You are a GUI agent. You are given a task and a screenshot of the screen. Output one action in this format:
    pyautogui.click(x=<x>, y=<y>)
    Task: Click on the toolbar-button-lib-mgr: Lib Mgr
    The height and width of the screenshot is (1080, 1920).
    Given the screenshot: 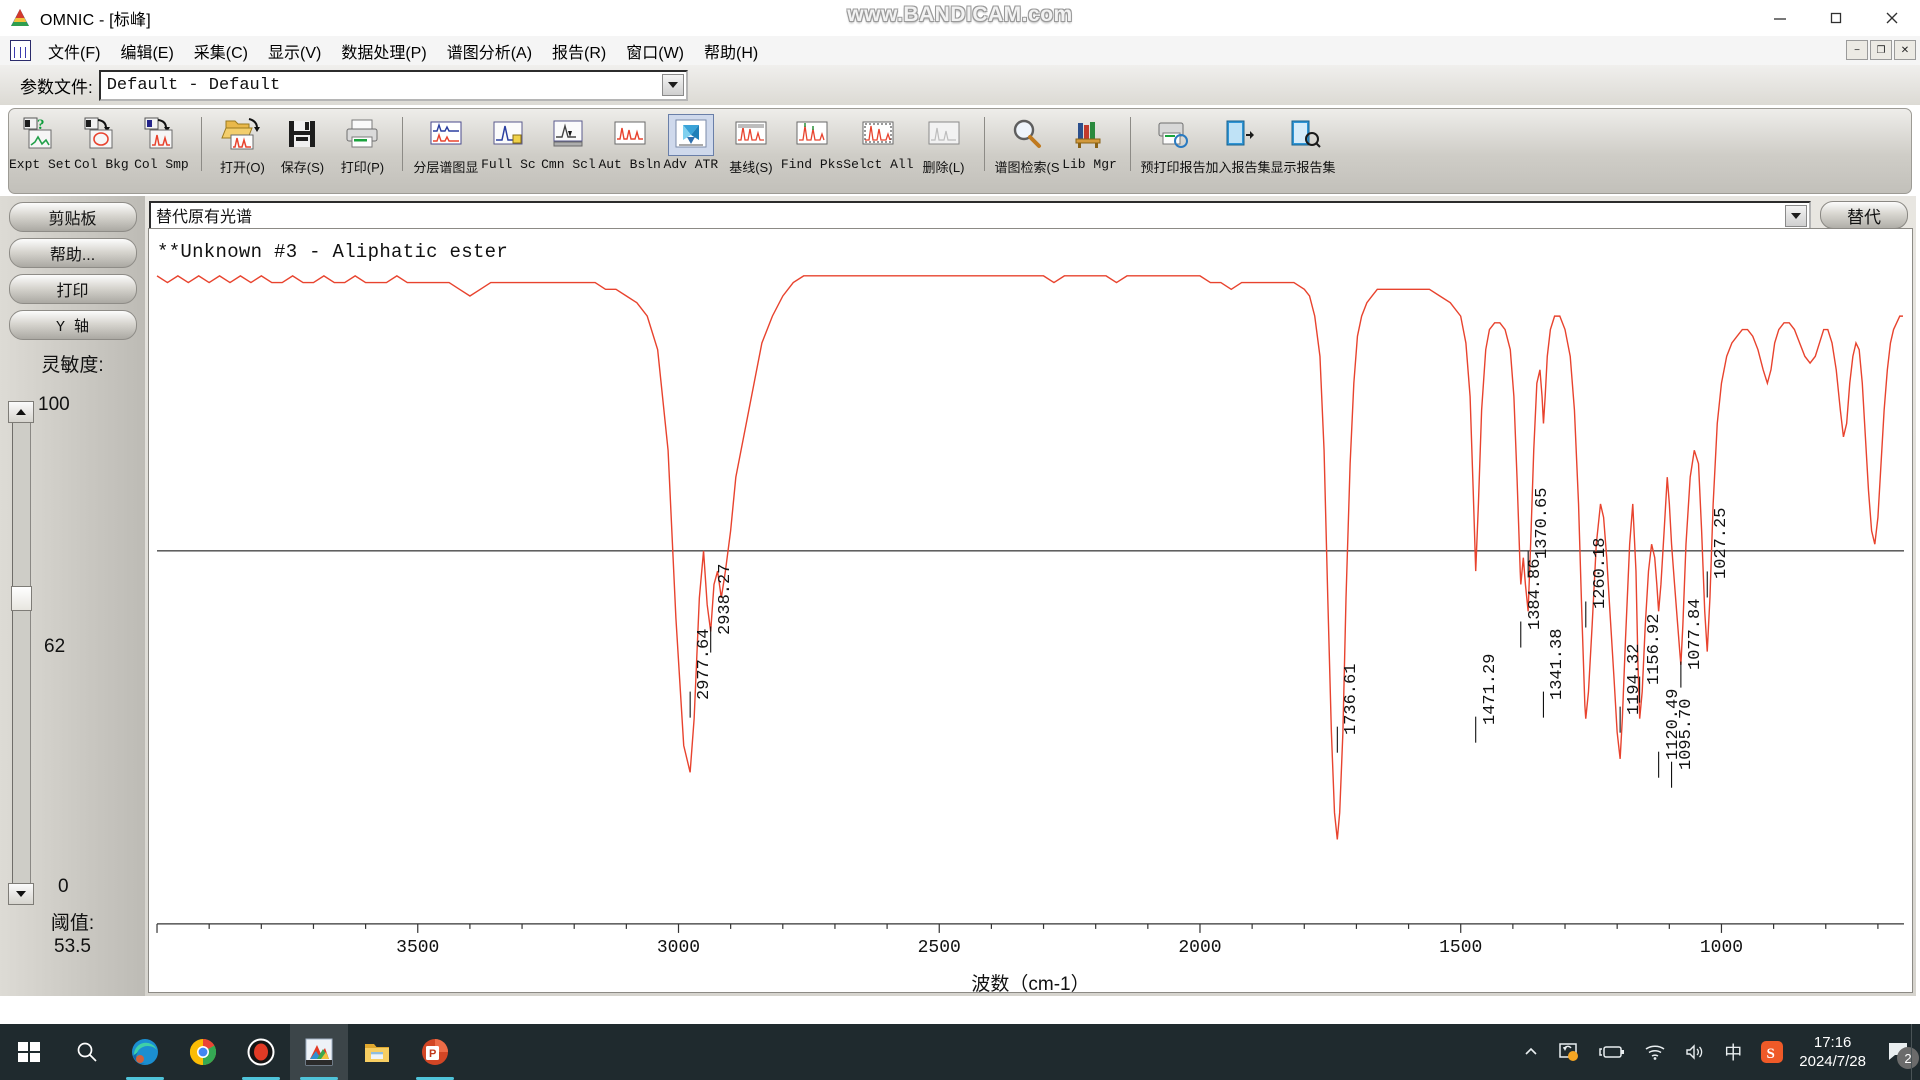 What is the action you would take?
    pyautogui.click(x=1090, y=140)
    